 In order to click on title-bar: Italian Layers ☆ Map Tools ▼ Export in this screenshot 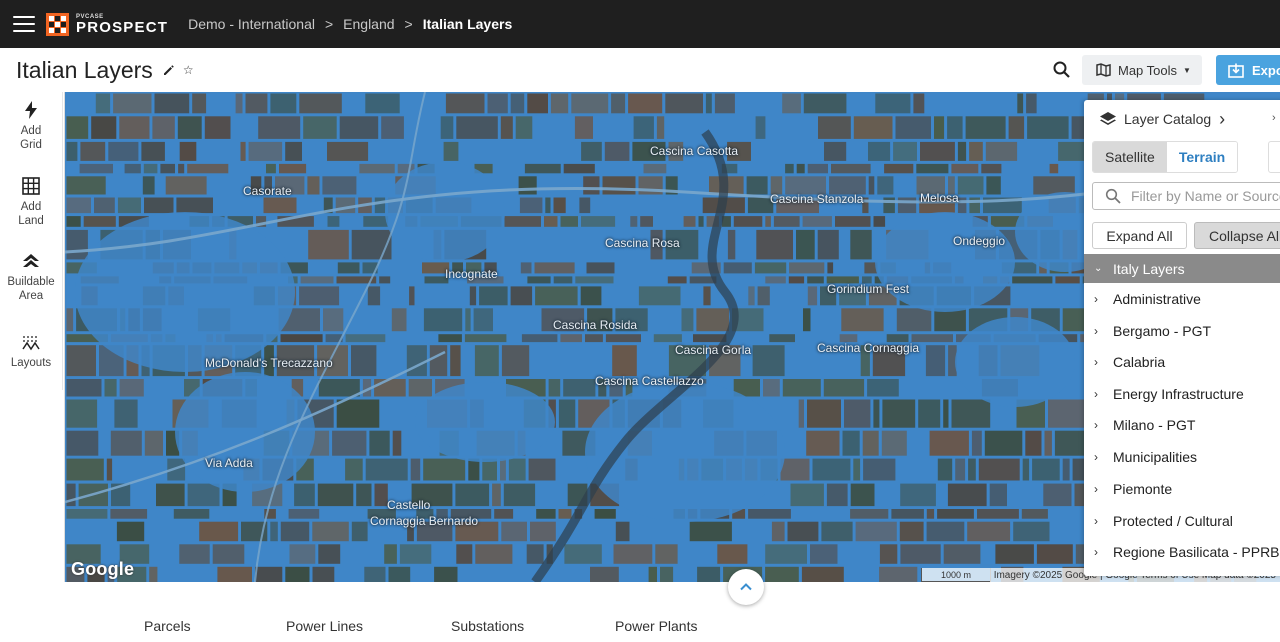, I will do `click(640, 70)`.